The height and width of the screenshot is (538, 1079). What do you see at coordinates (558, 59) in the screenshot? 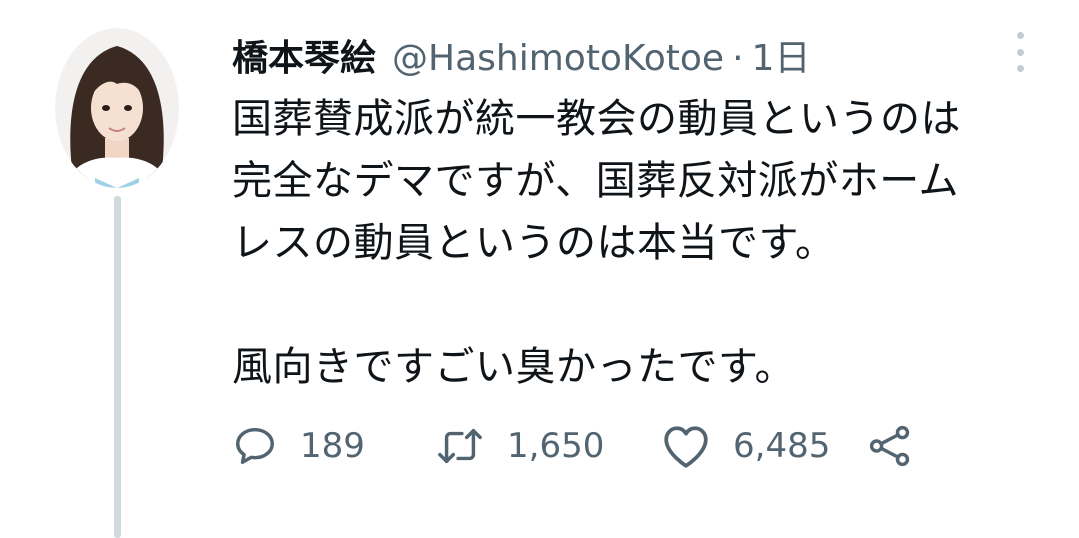
I see `author-handle: @HashimotoKotoe` at bounding box center [558, 59].